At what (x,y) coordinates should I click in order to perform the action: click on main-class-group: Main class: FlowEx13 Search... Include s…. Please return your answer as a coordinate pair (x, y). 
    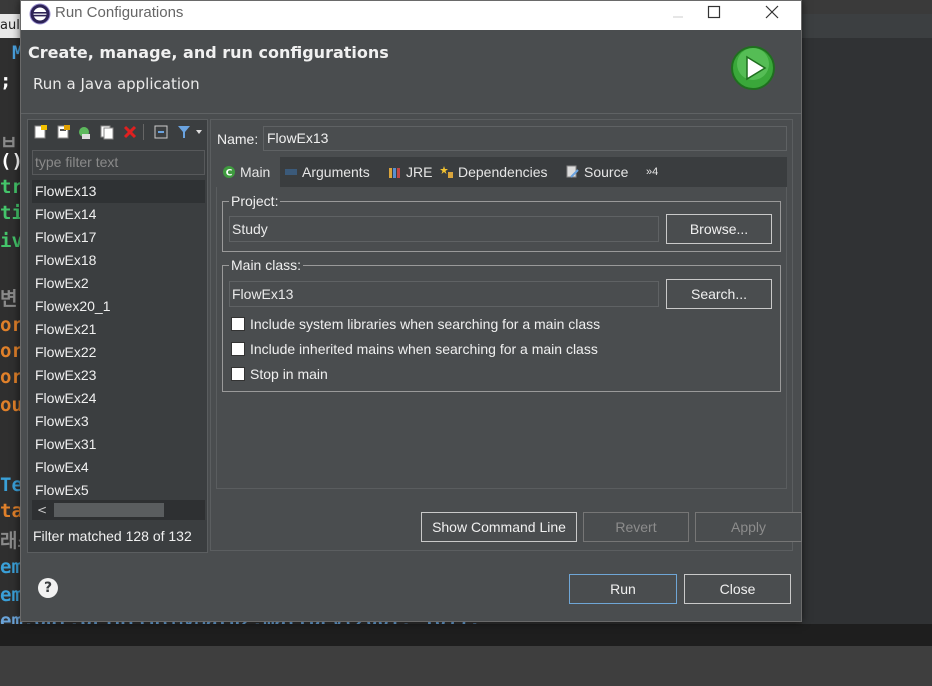
    Looking at the image, I should click on (501, 324).